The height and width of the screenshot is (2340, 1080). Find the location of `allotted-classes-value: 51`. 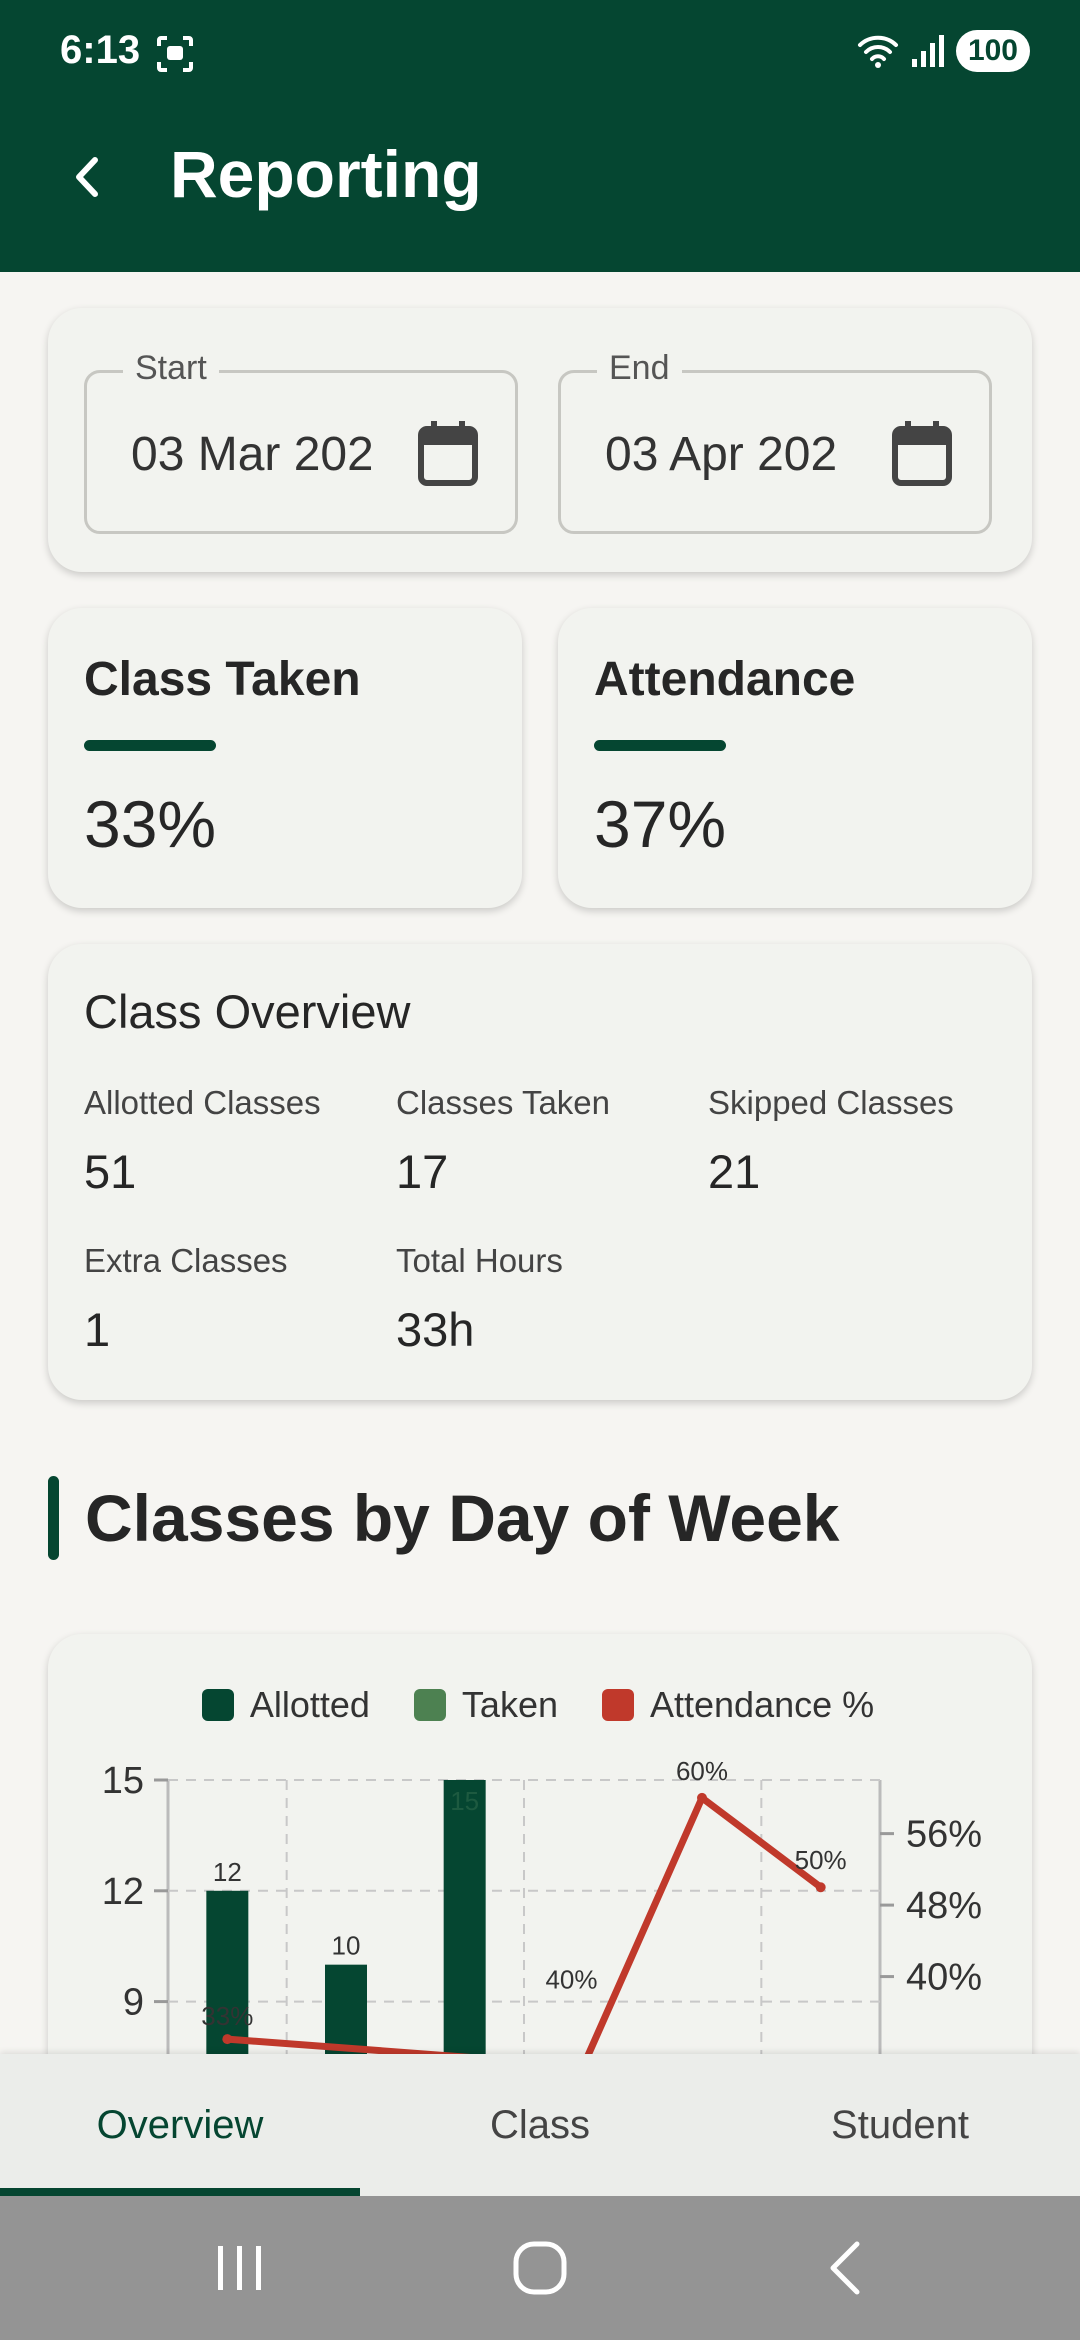

allotted-classes-value: 51 is located at coordinates (110, 1171).